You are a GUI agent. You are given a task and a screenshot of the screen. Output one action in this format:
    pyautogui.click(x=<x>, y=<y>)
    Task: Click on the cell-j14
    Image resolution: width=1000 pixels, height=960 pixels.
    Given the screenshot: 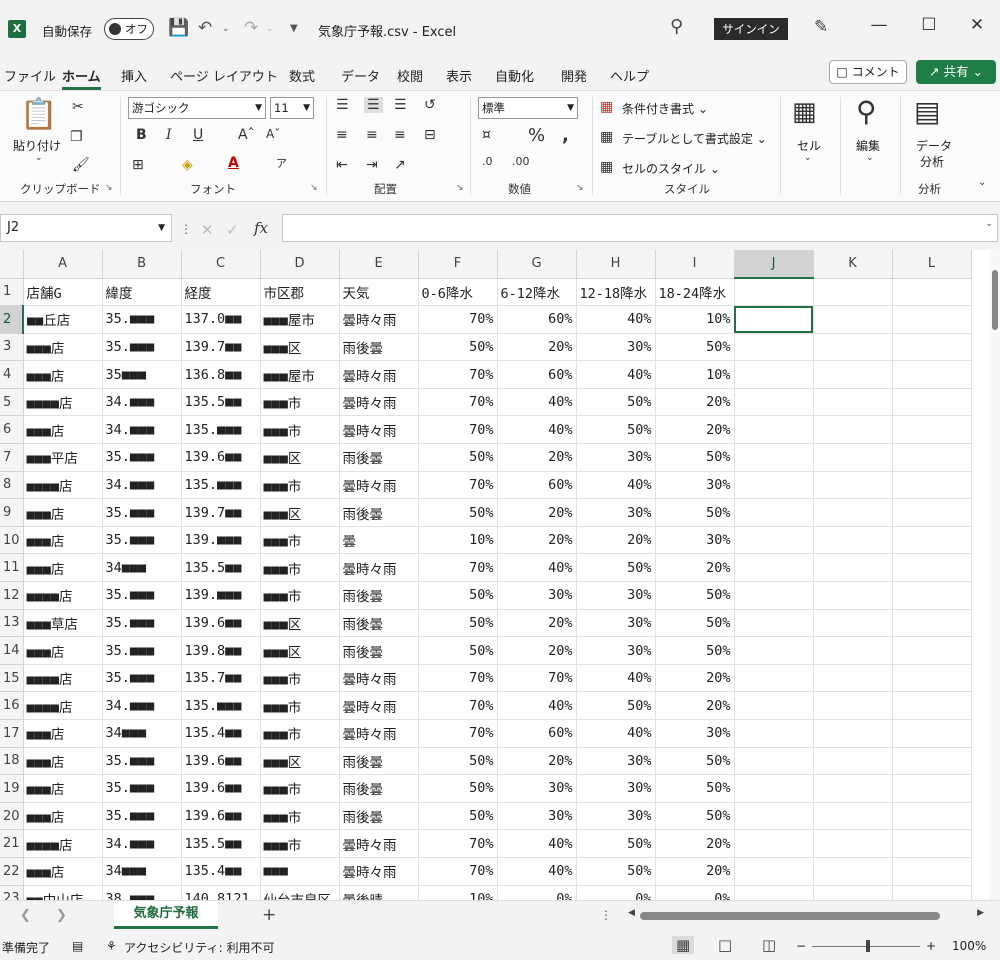 What is the action you would take?
    pyautogui.click(x=774, y=650)
    